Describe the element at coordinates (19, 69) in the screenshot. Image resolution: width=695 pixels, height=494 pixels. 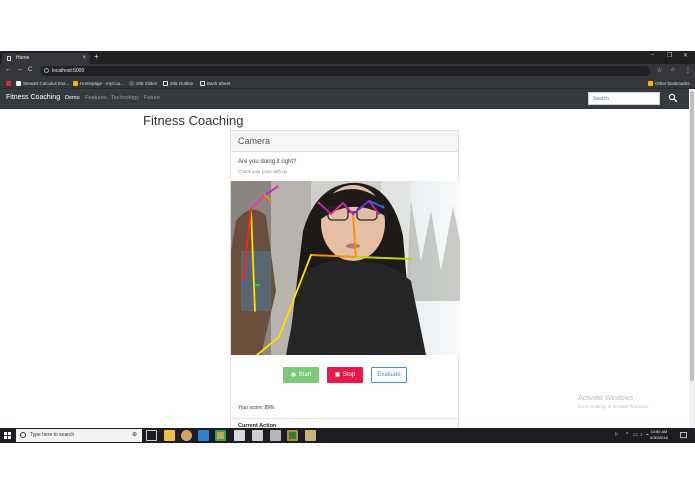
I see `forward-button: →` at that location.